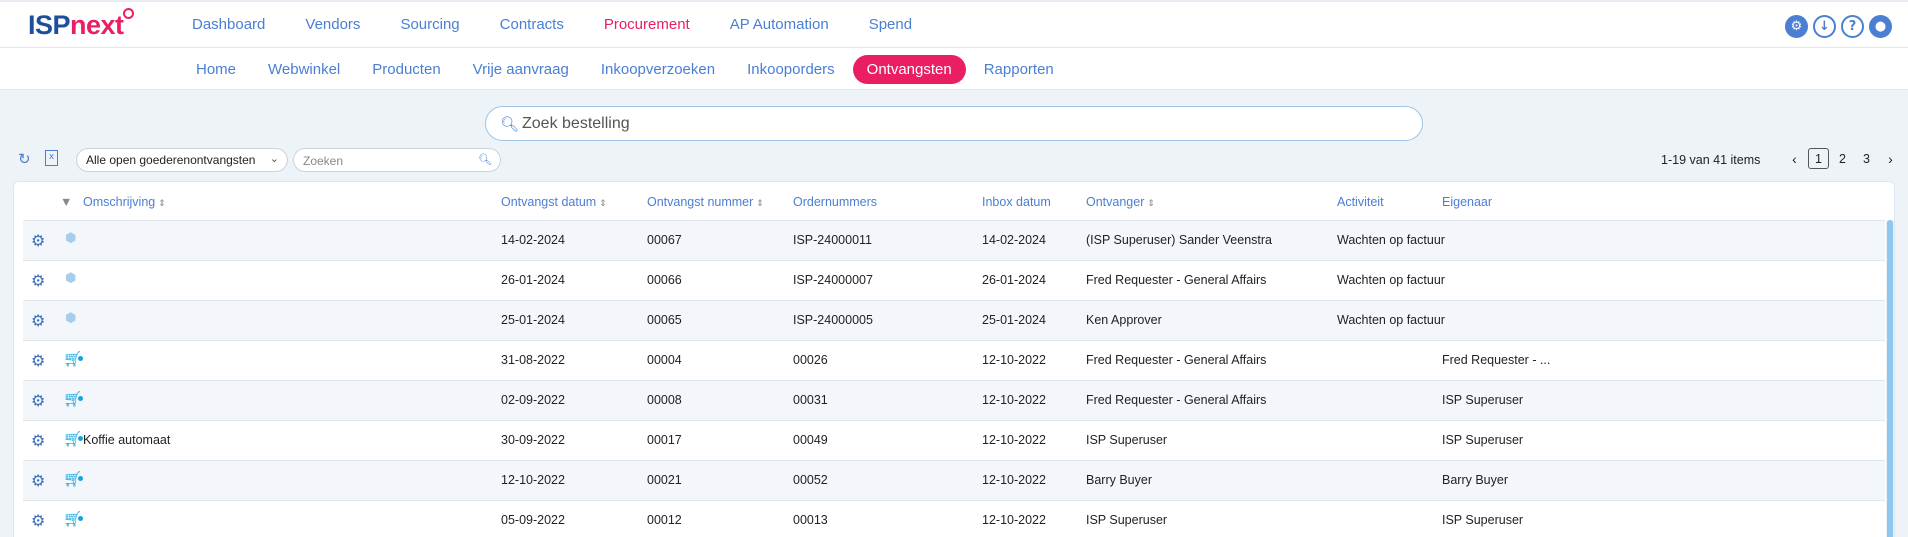 The height and width of the screenshot is (537, 1908). What do you see at coordinates (1890, 158) in the screenshot?
I see `next-page-icon: ›` at bounding box center [1890, 158].